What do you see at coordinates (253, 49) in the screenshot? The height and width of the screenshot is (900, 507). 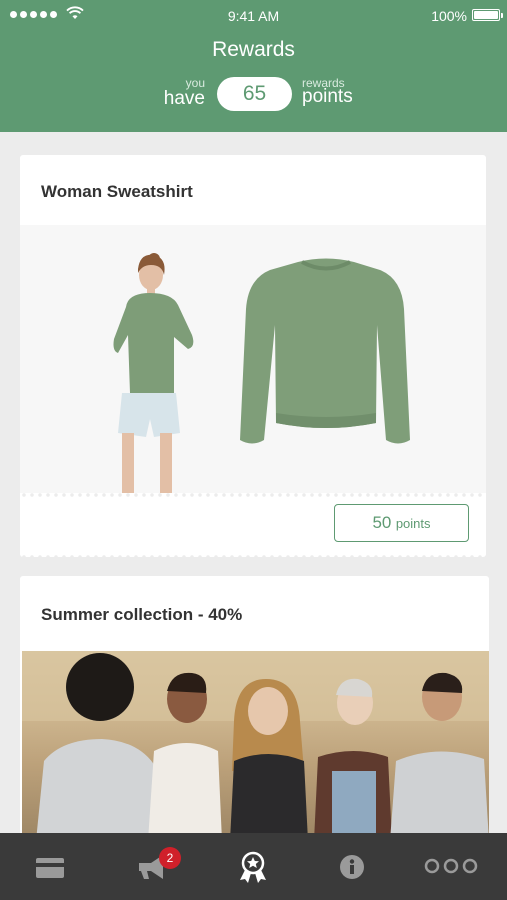 I see `page-title: Rewards` at bounding box center [253, 49].